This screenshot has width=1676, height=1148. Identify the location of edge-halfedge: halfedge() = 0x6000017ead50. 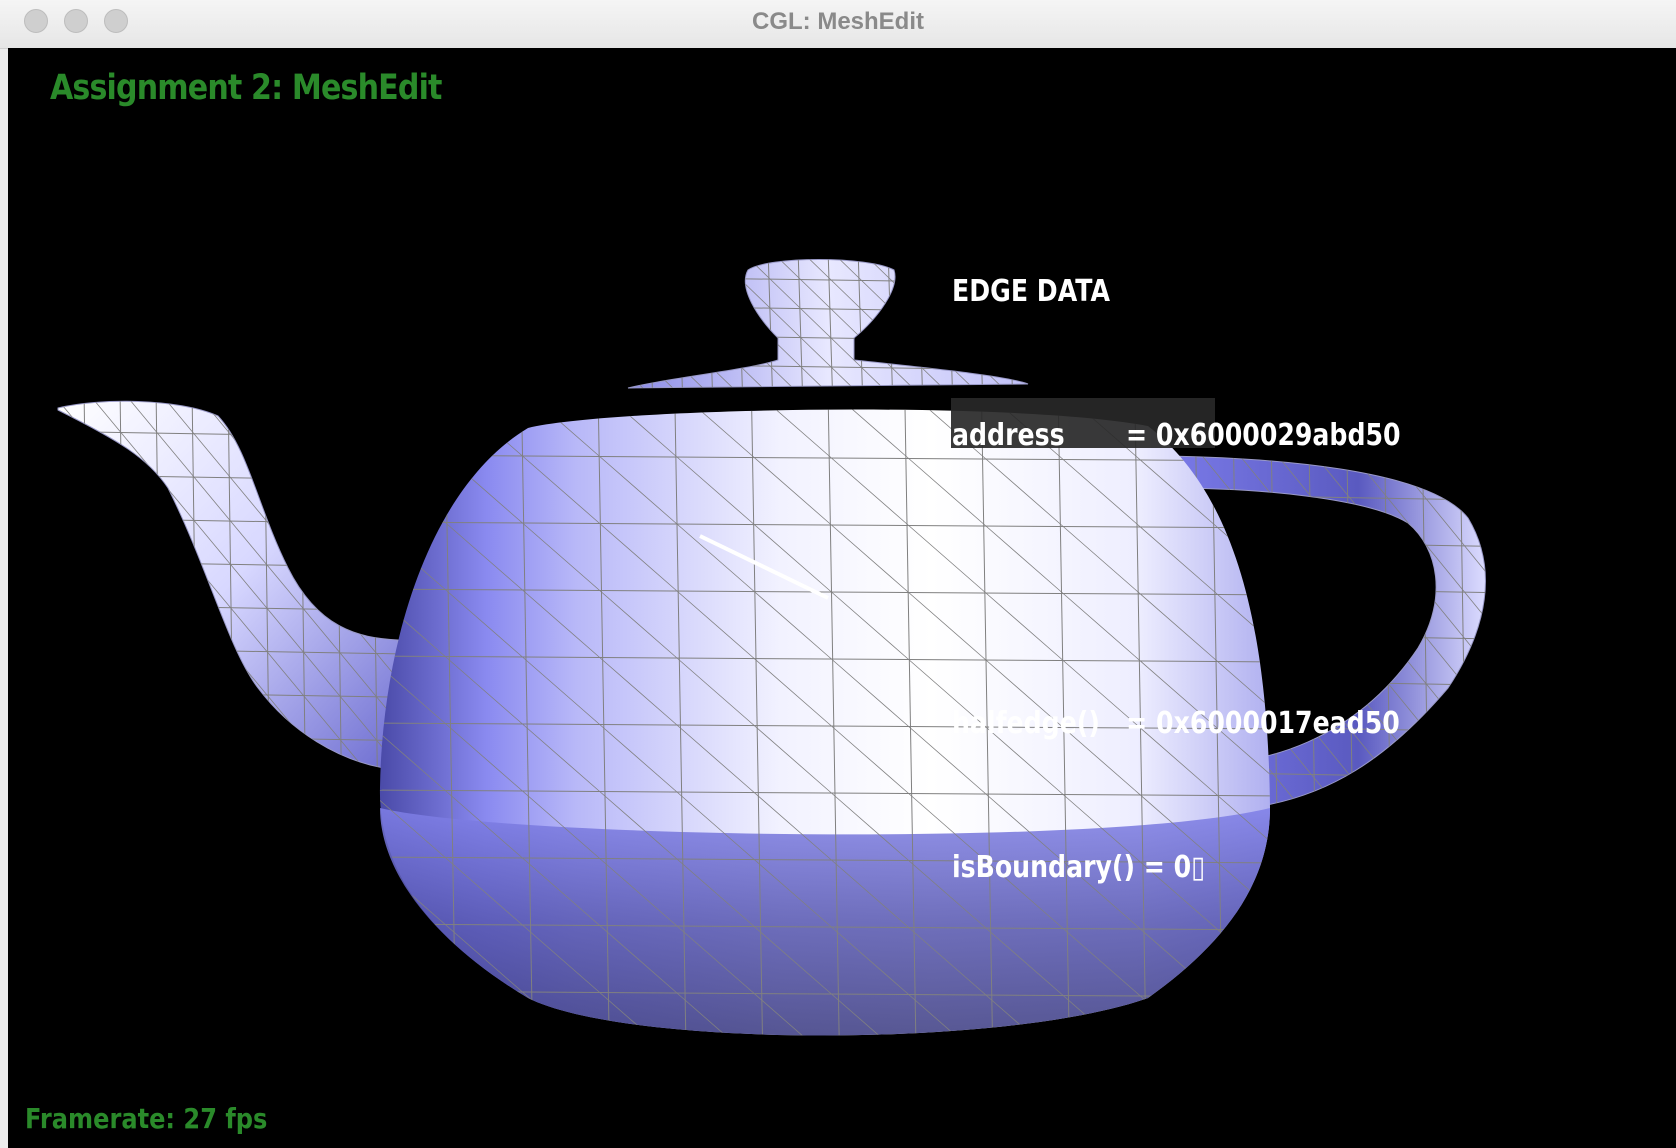
(1176, 723).